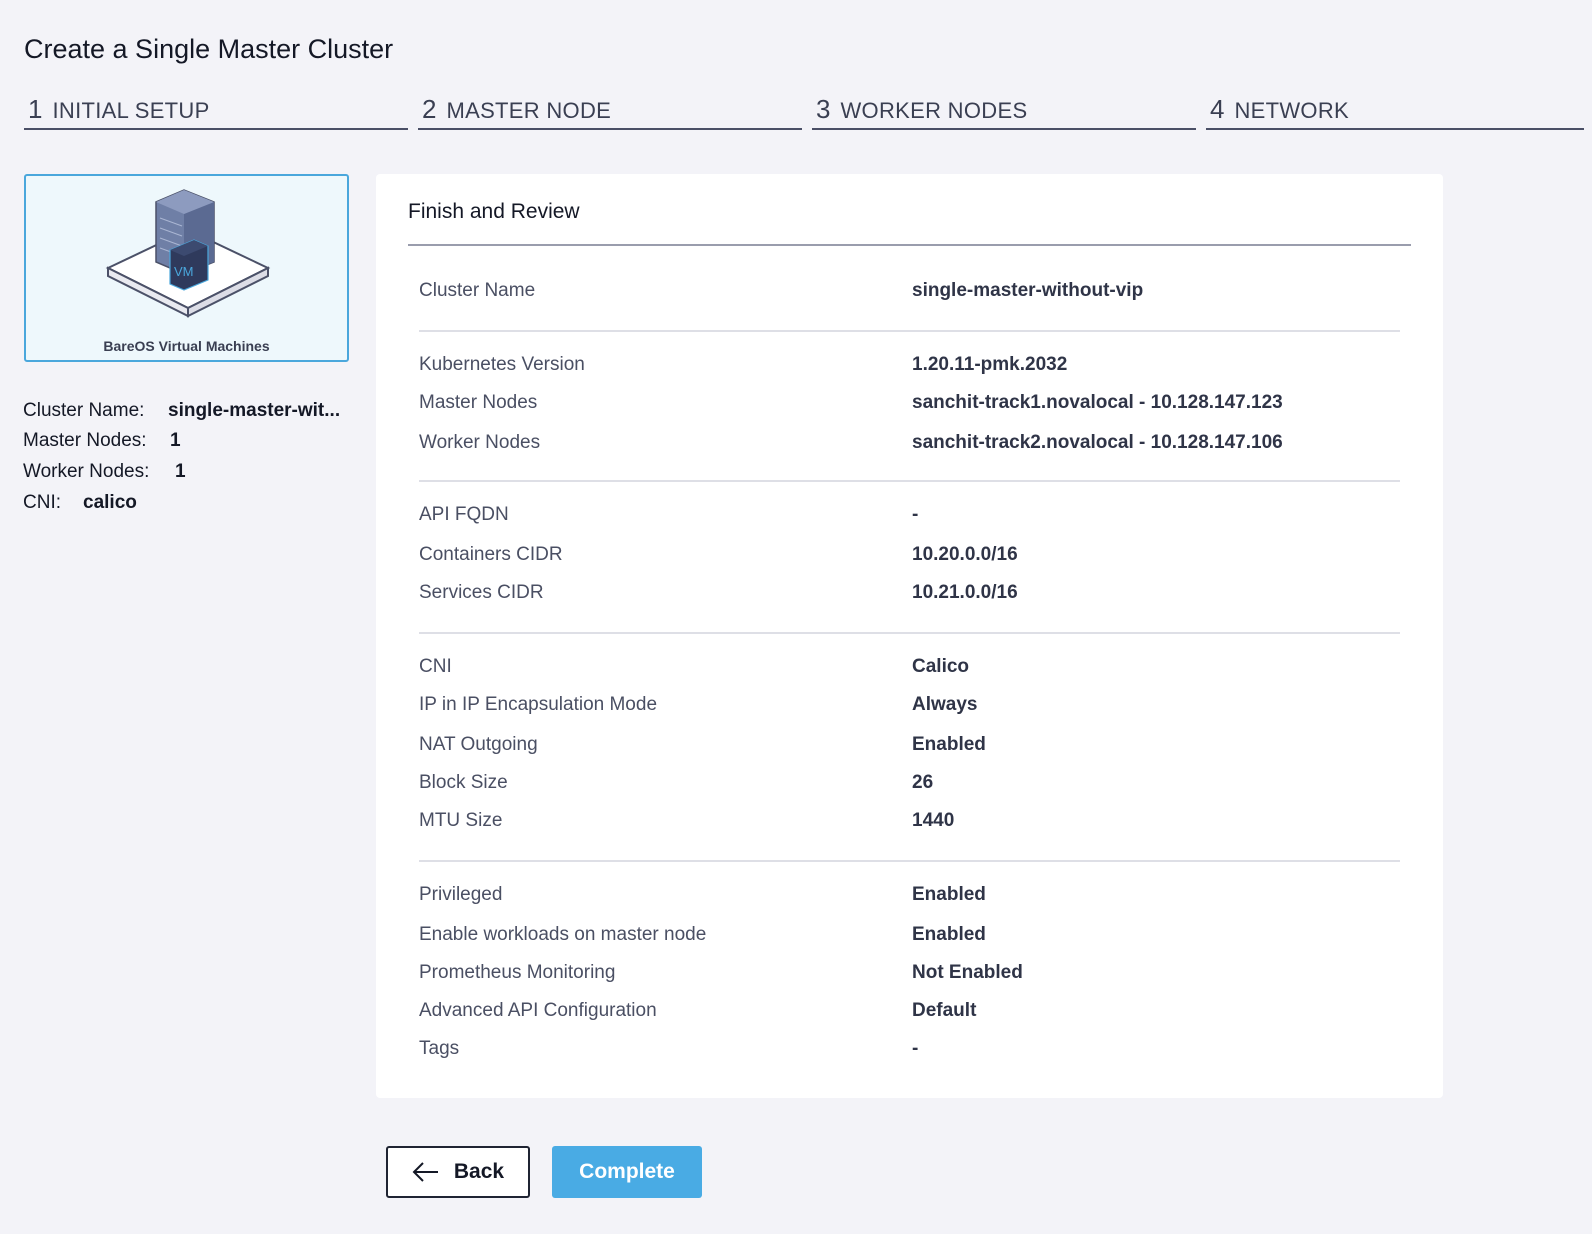  What do you see at coordinates (538, 704) in the screenshot?
I see `review-label: IP in IP Encapsulation Mode` at bounding box center [538, 704].